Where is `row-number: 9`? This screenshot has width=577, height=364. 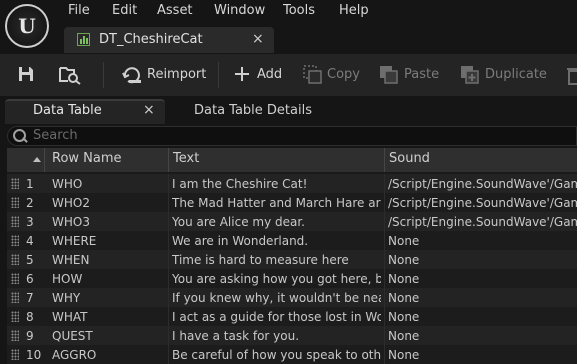 row-number: 9 is located at coordinates (30, 336).